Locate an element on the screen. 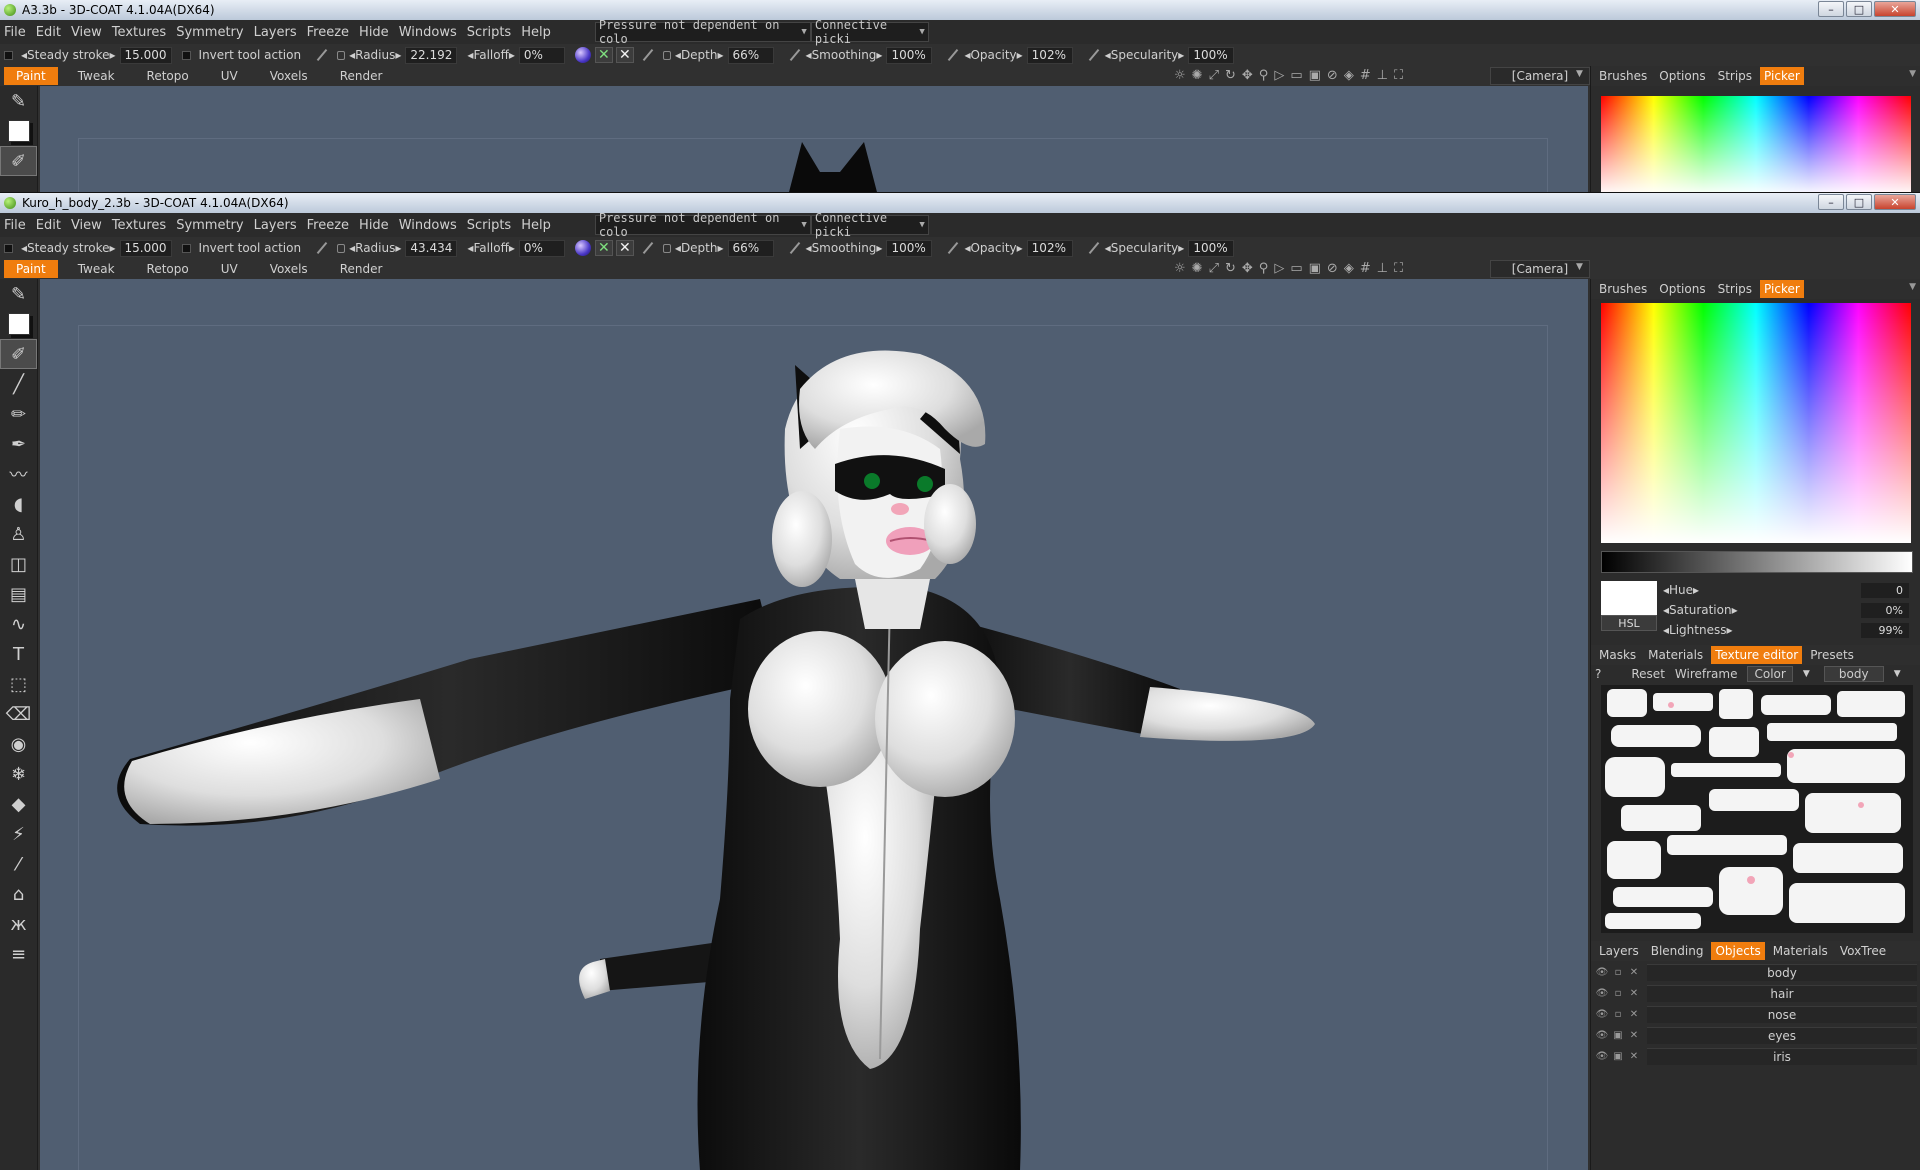 The height and width of the screenshot is (1170, 1920). primary-color-swatch is located at coordinates (18, 324).